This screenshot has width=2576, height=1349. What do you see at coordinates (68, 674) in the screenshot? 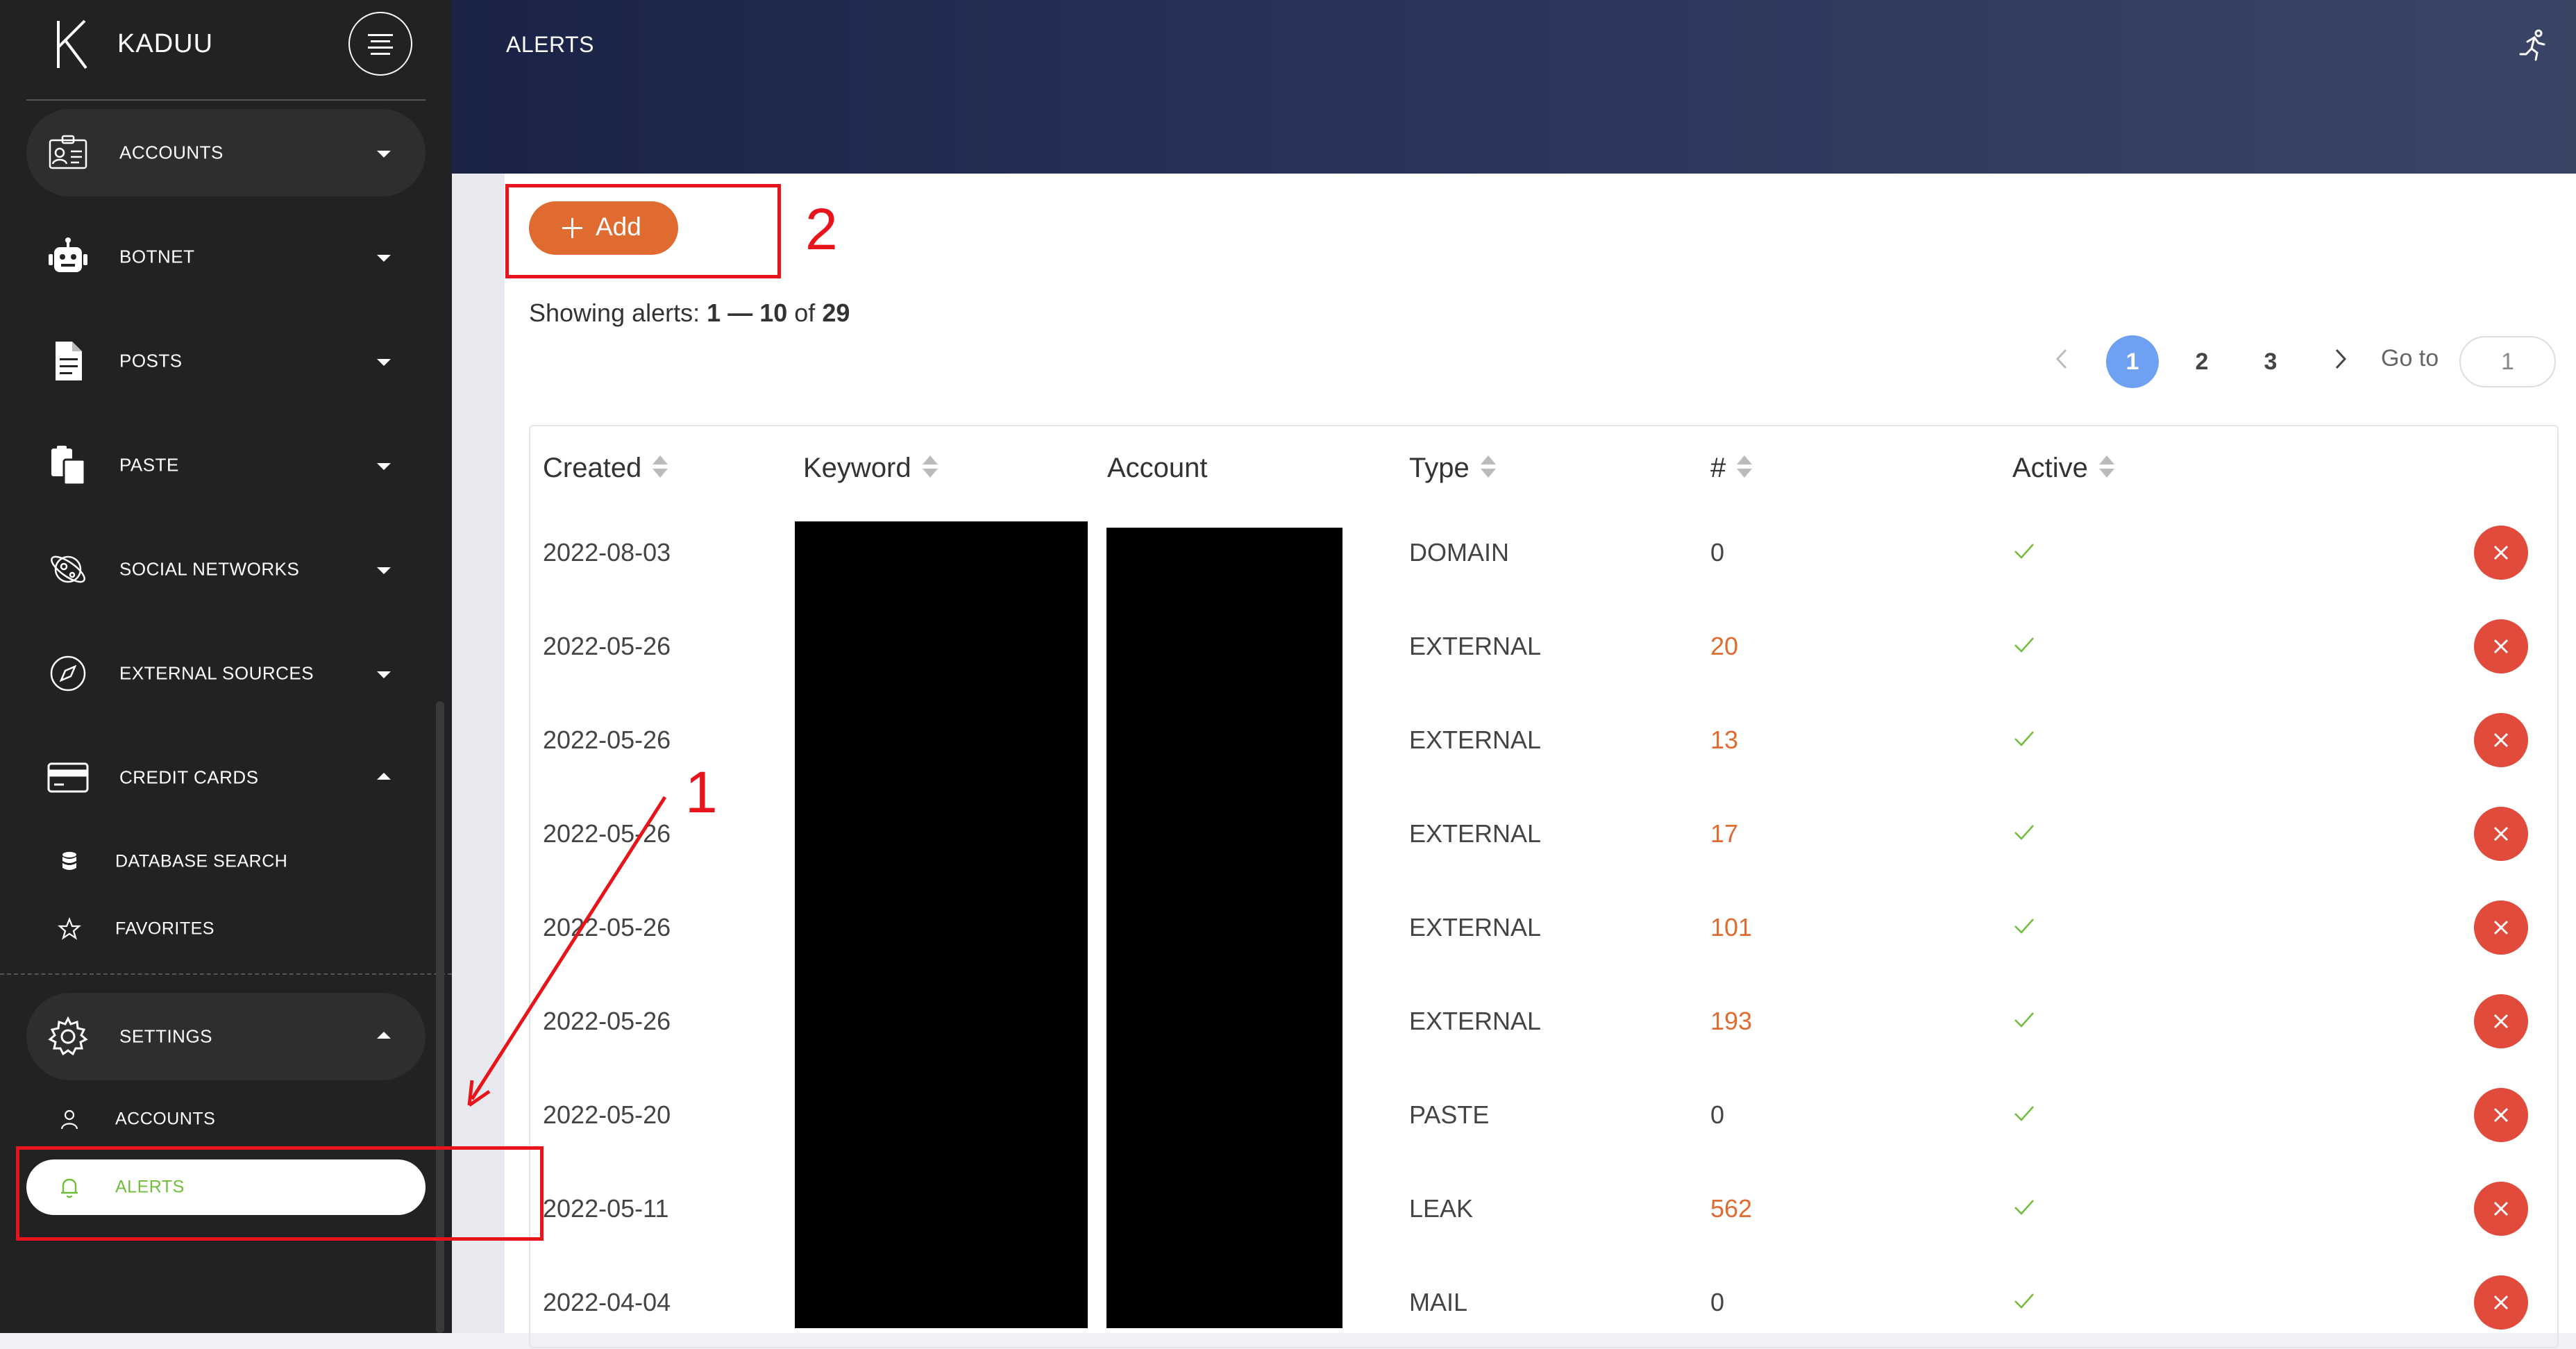
I see `compass-icon` at bounding box center [68, 674].